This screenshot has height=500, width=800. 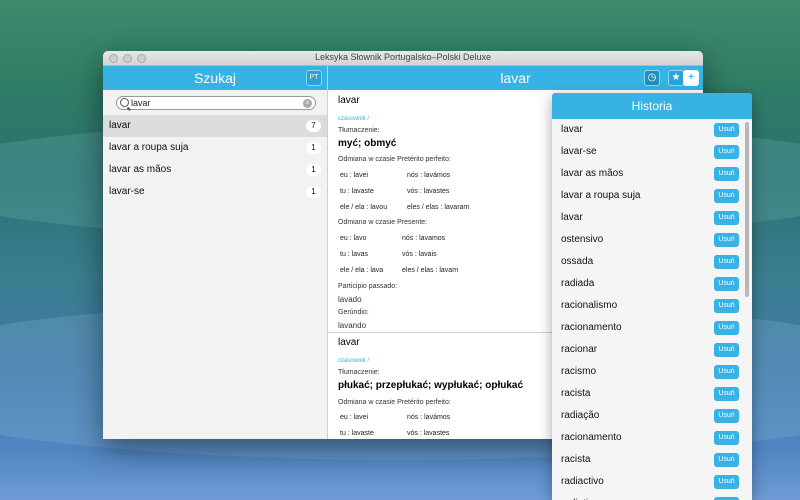 What do you see at coordinates (215, 148) in the screenshot?
I see `result-item: lavar a roupa suja 1` at bounding box center [215, 148].